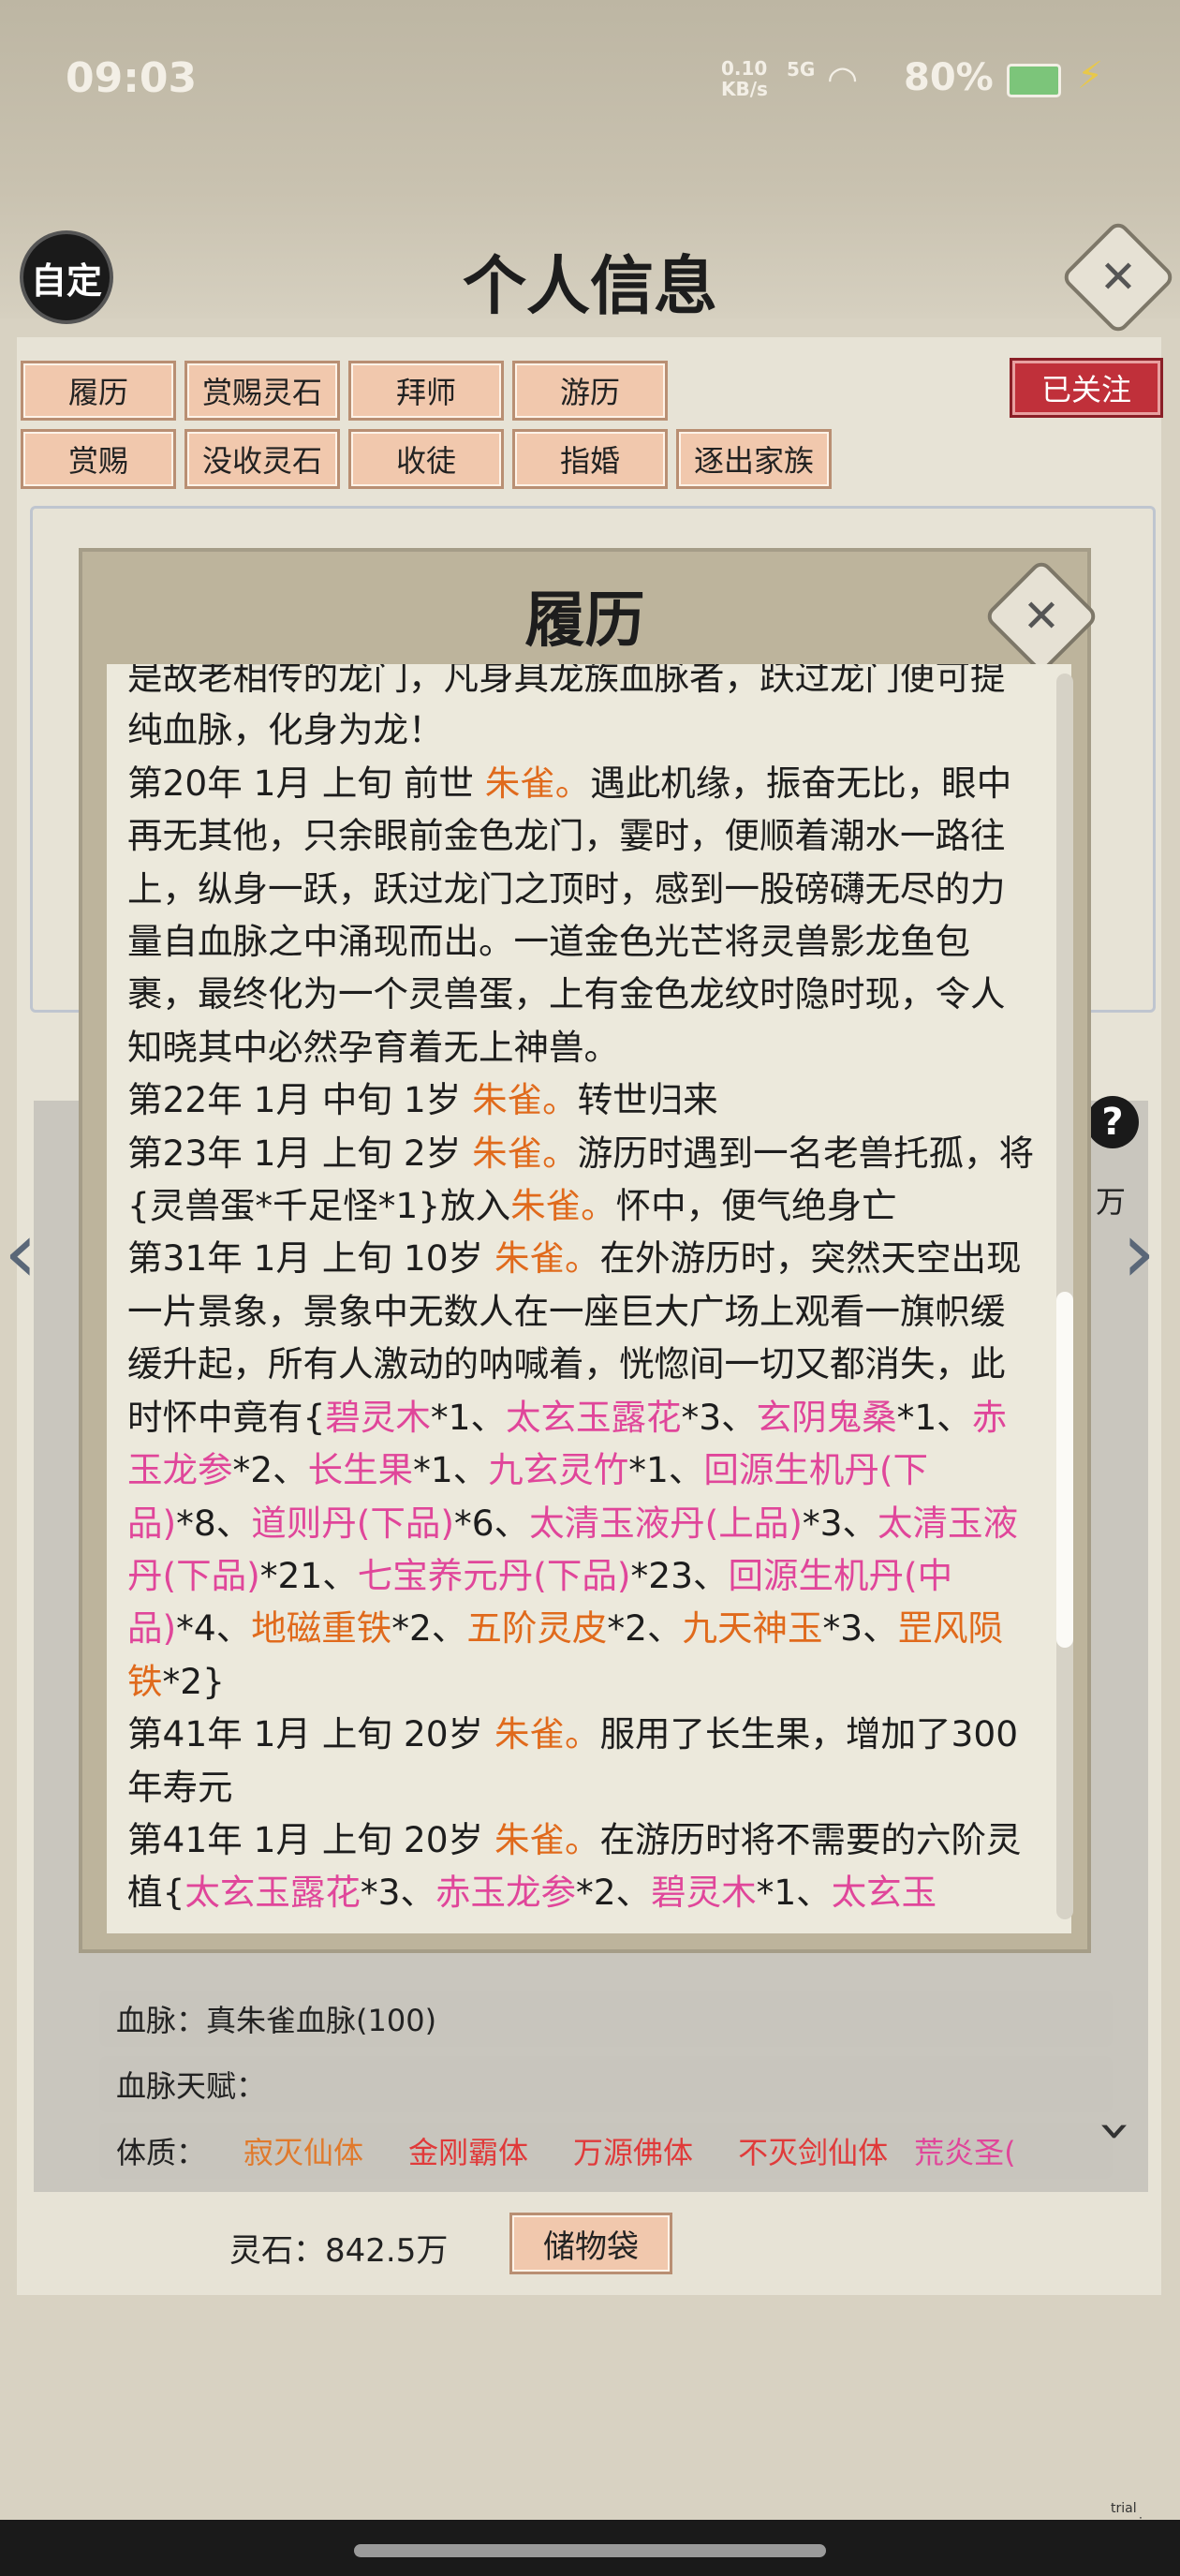  I want to click on charging-icon: ⚡, so click(1091, 75).